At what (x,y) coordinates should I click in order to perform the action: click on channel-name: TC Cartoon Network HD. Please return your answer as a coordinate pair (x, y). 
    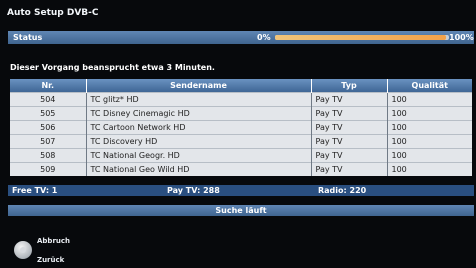
    Looking at the image, I should click on (199, 127).